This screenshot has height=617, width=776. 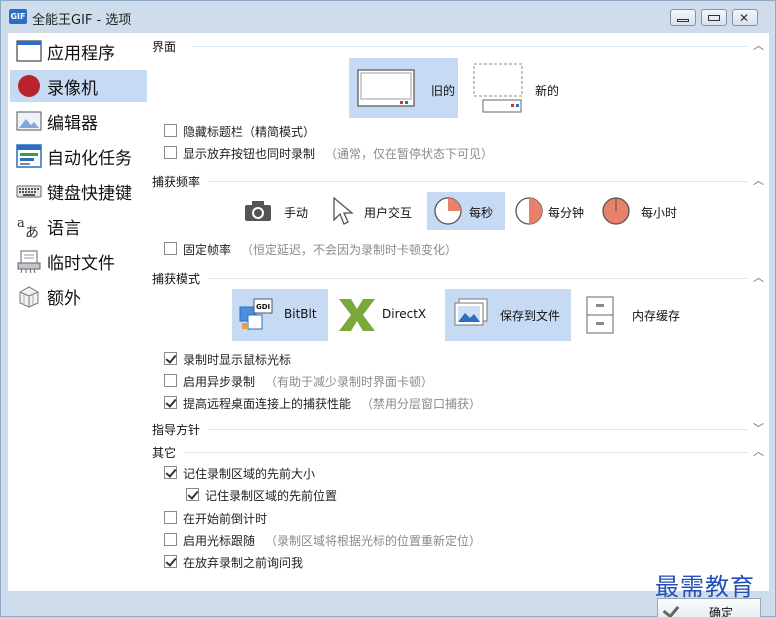 I want to click on language-icon: a あ, so click(x=28, y=227).